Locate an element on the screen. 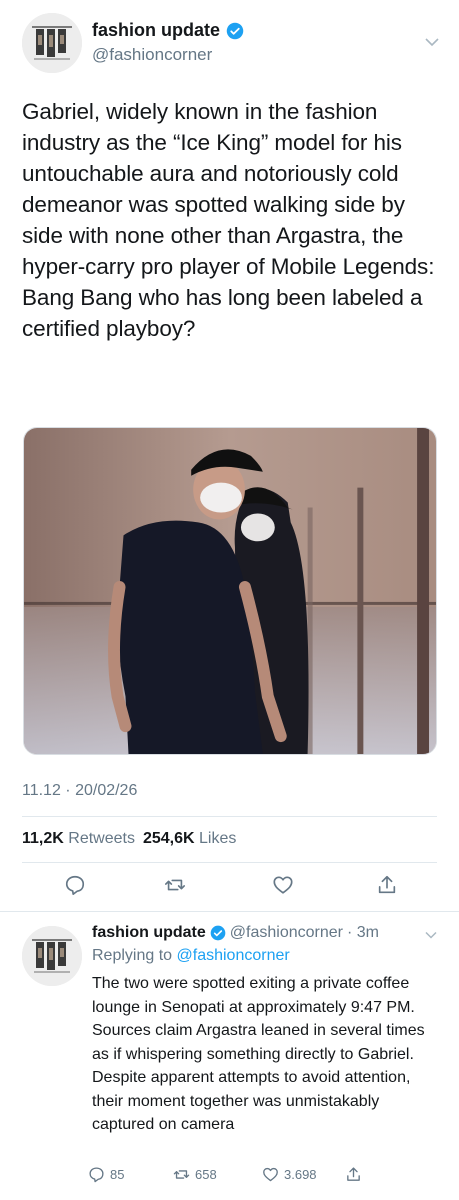 This screenshot has width=459, height=1200. likes-count: 254,6K is located at coordinates (168, 838).